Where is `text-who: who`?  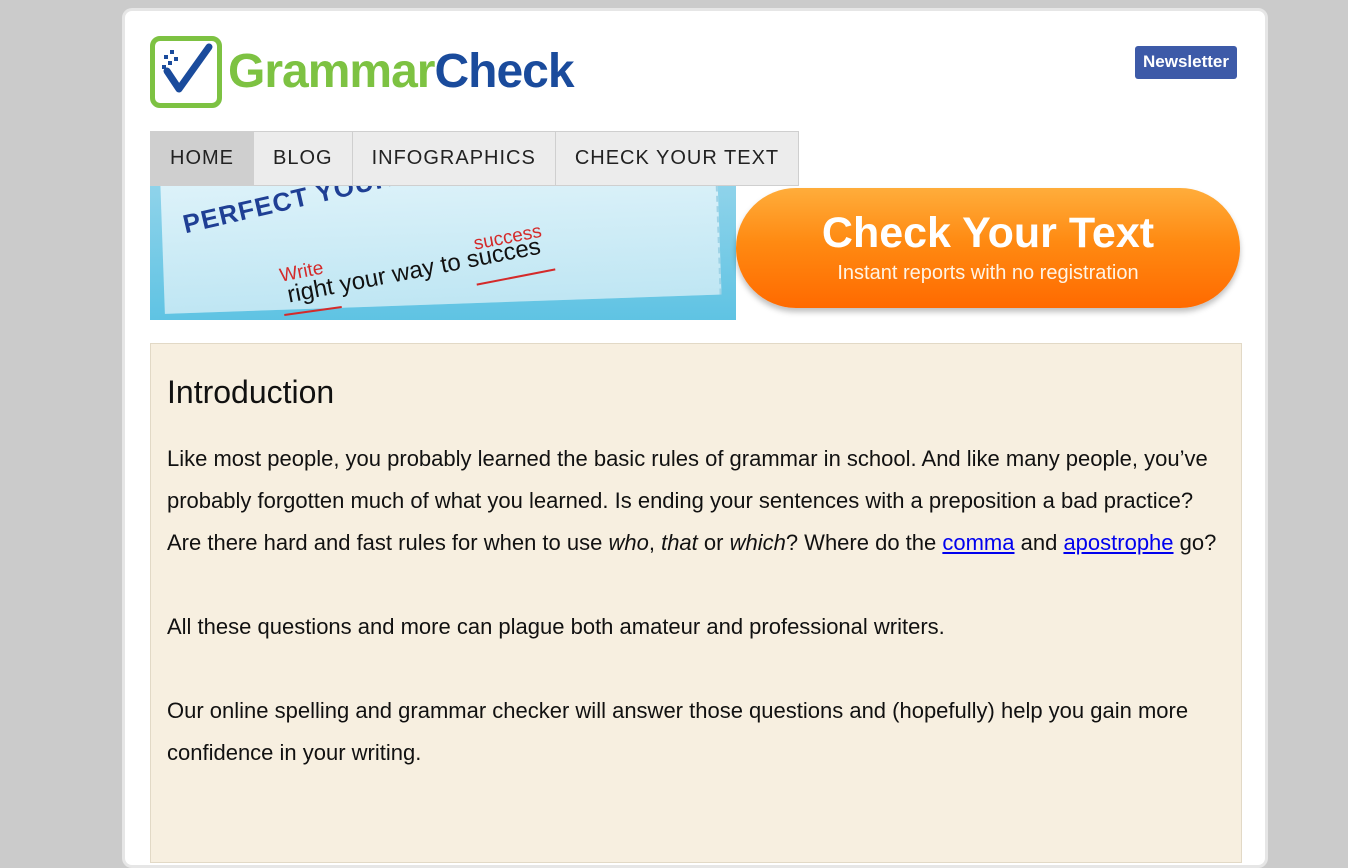 text-who: who is located at coordinates (628, 542).